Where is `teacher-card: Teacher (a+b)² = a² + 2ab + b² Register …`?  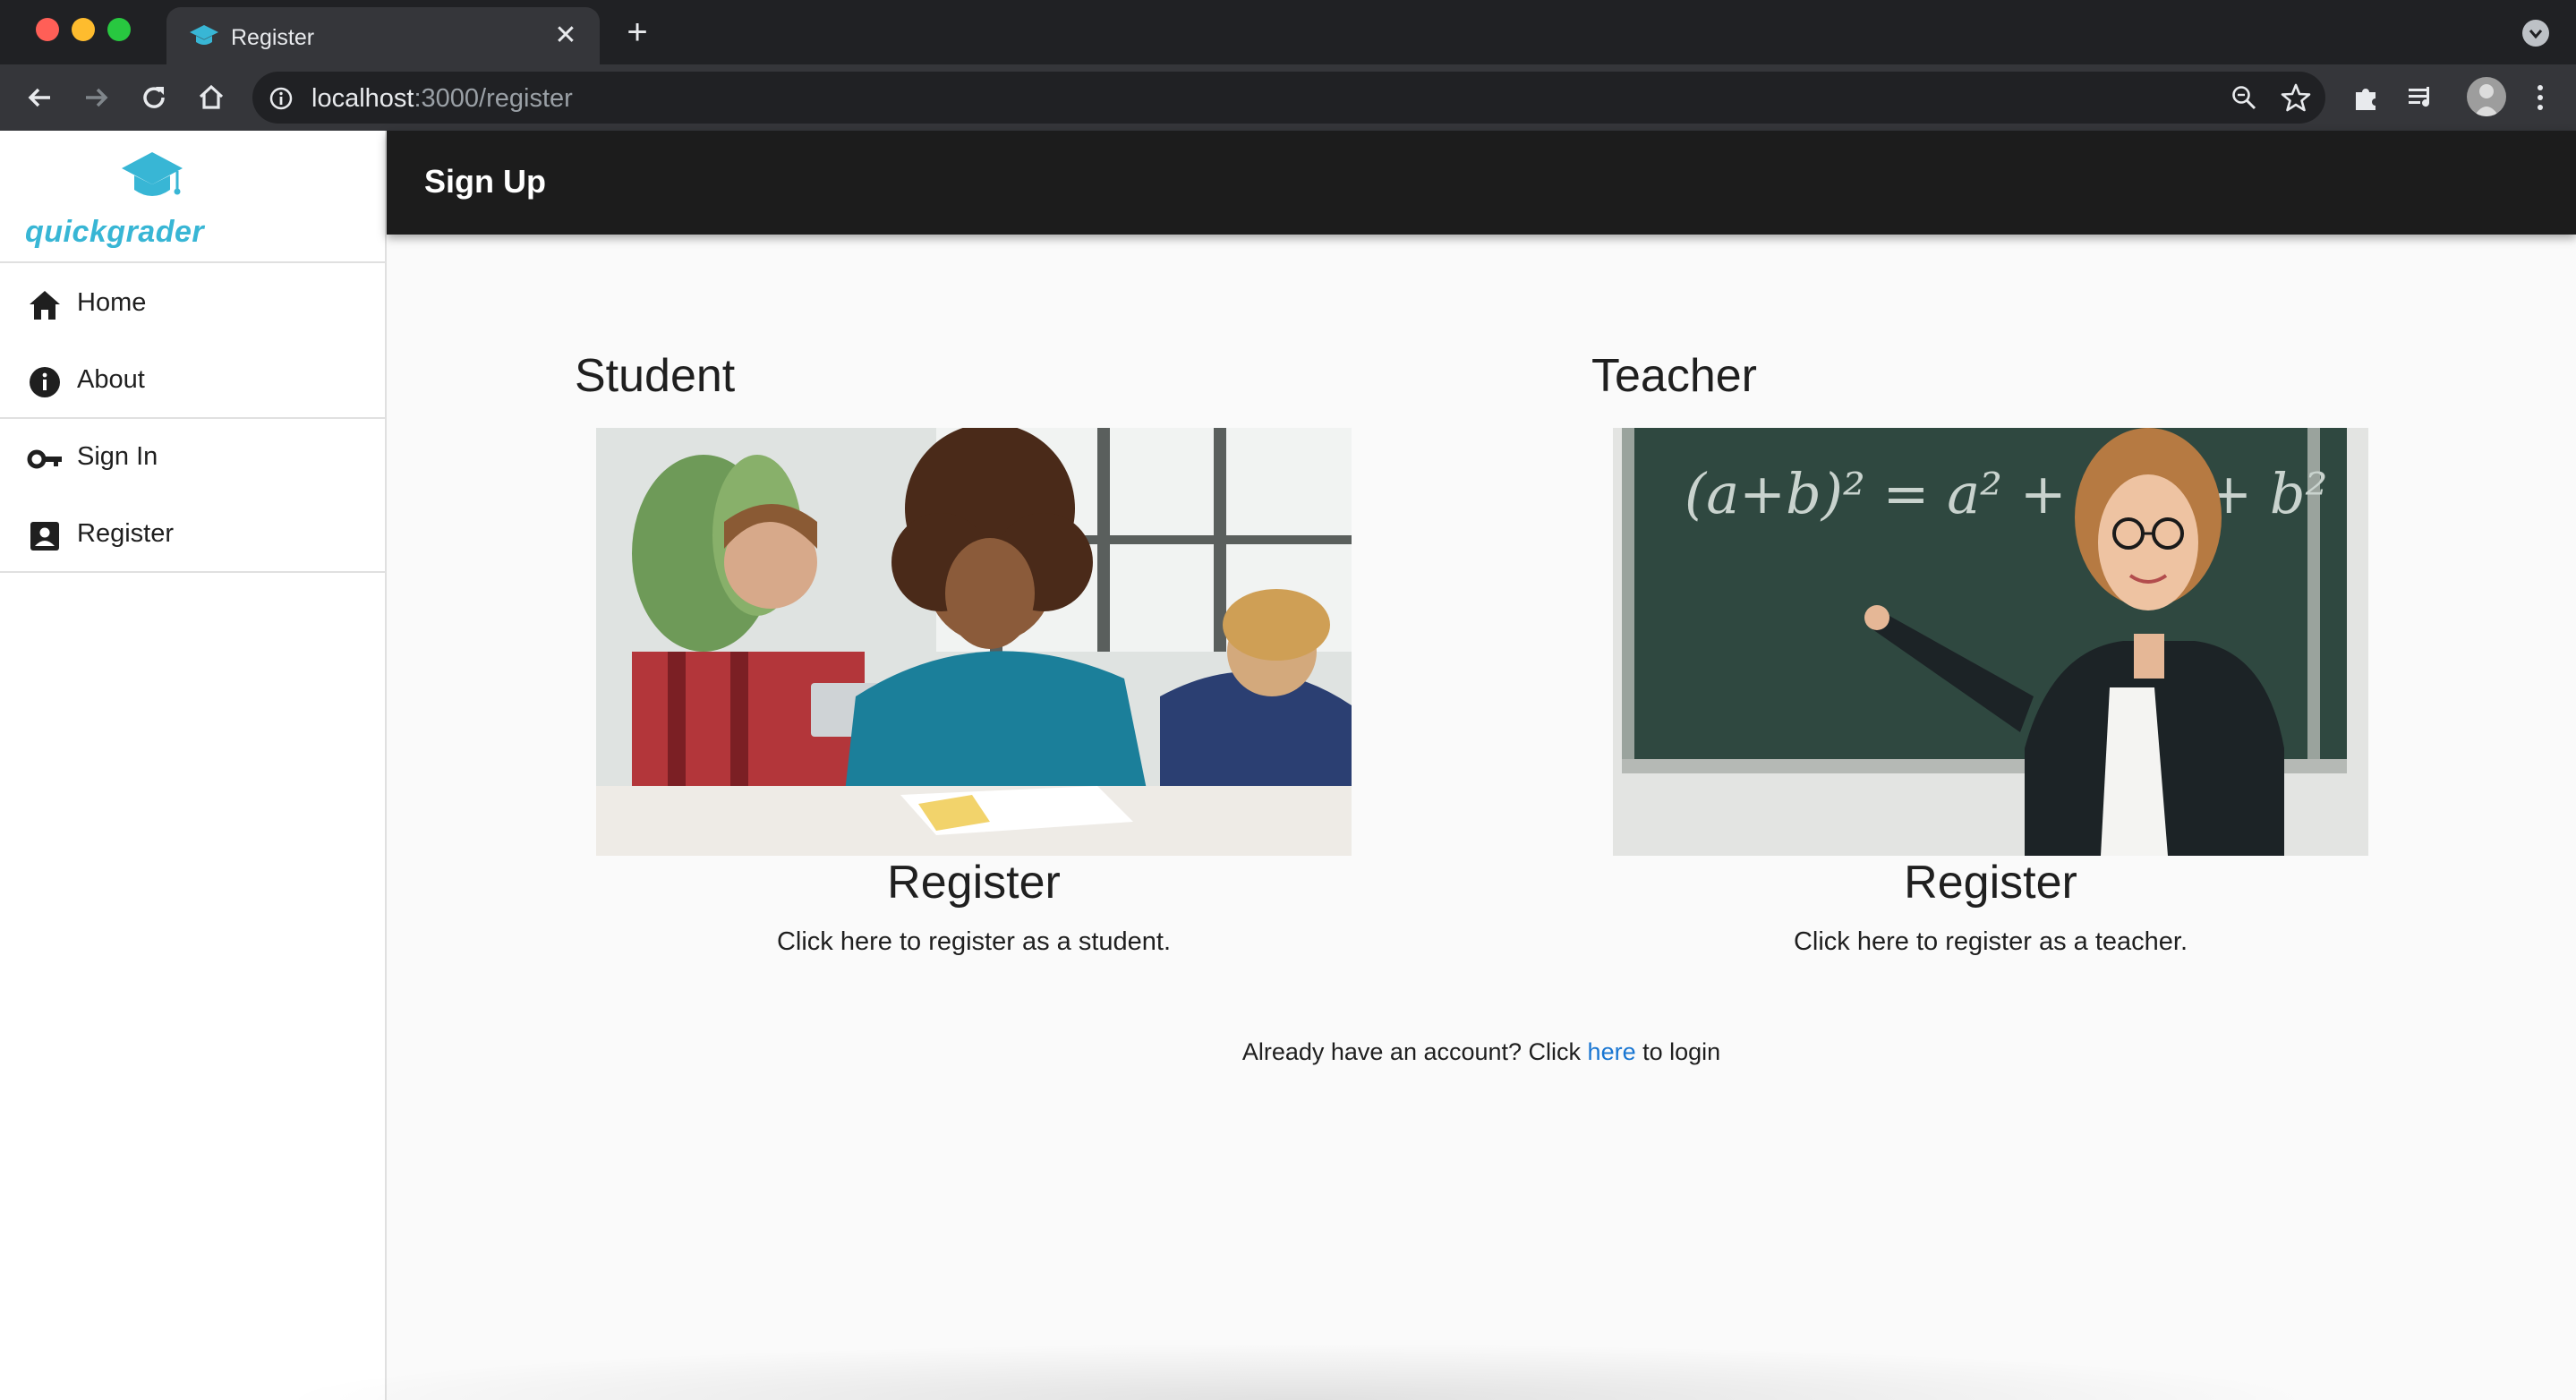 teacher-card: Teacher (a+b)² = a² + 2ab + b² Register … is located at coordinates (1994, 662).